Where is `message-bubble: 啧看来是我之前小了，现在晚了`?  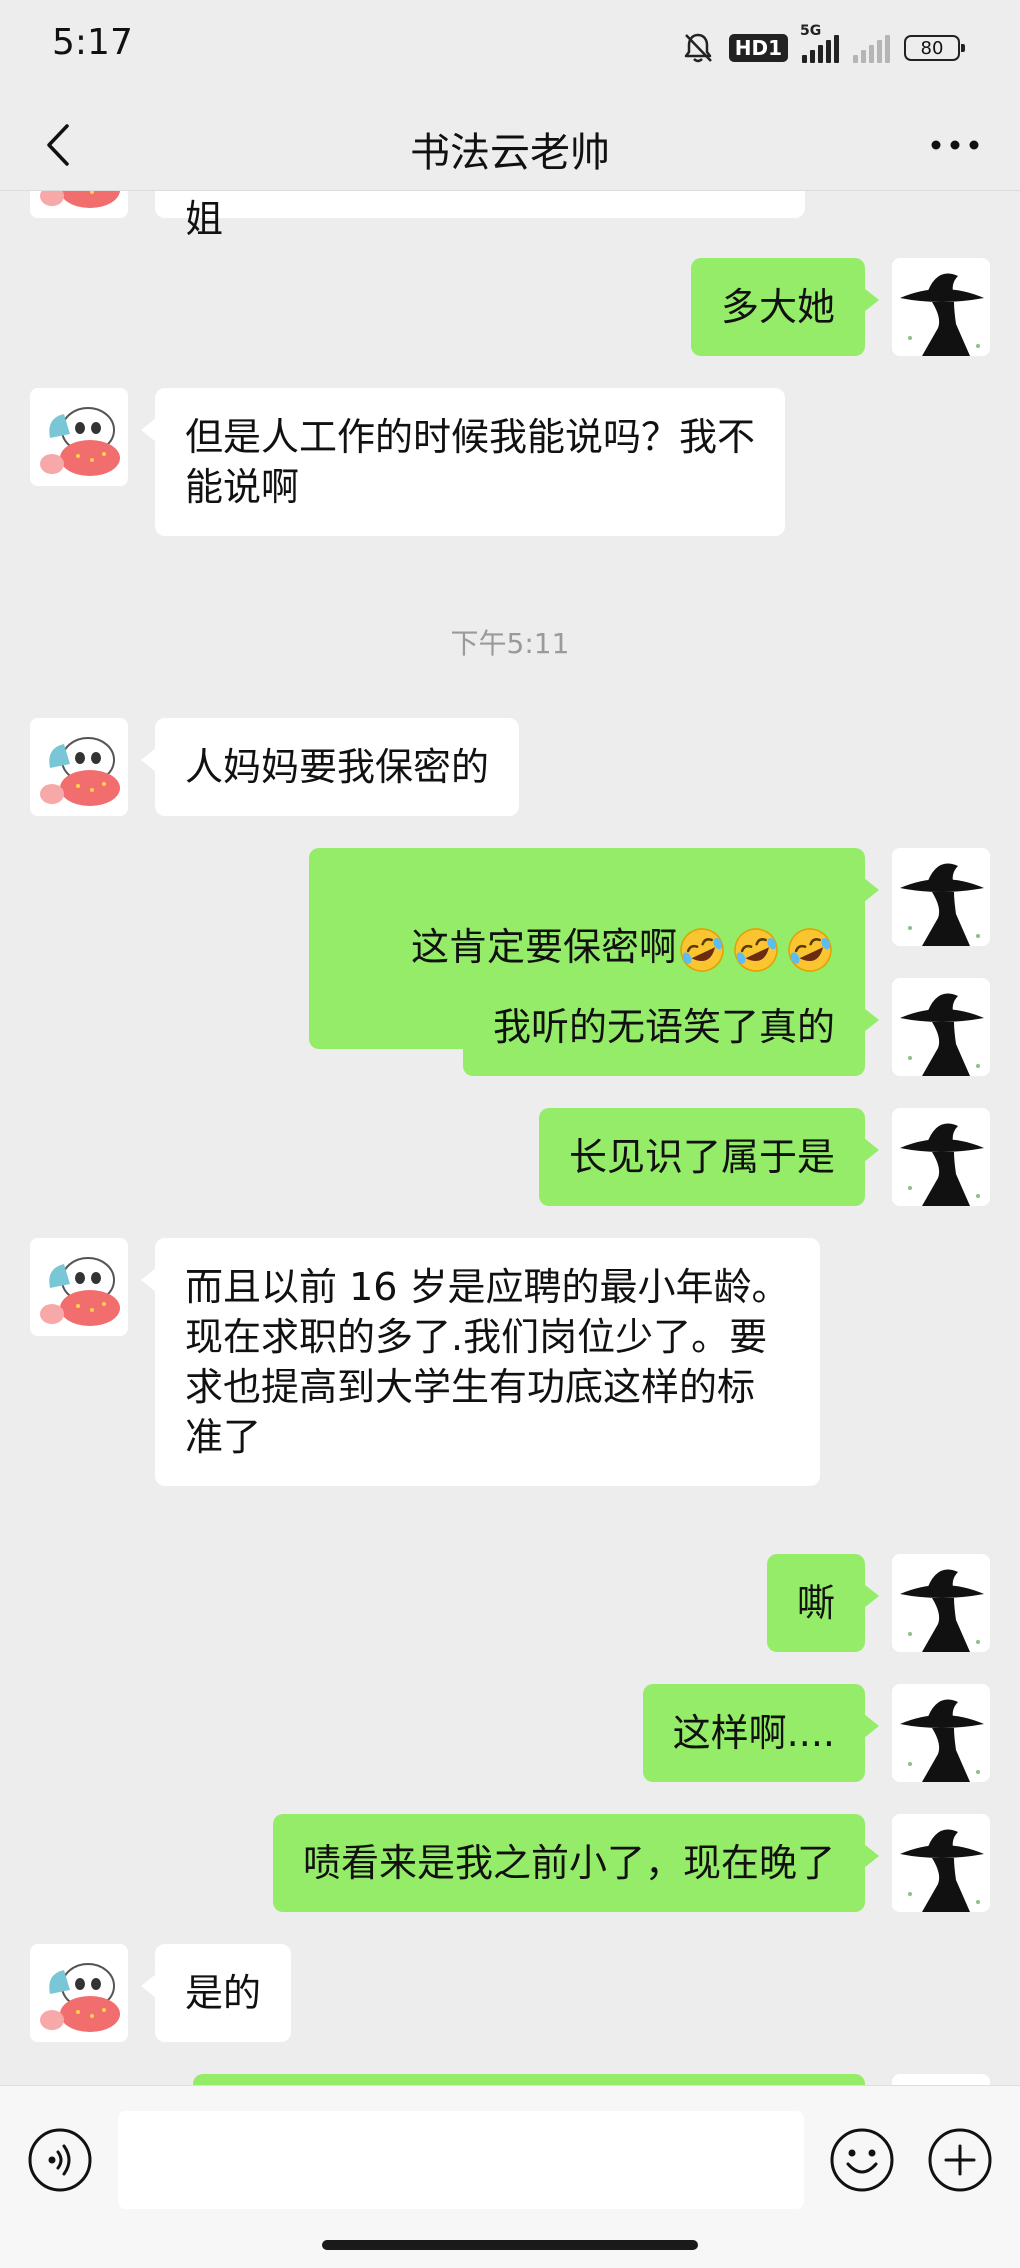
message-bubble: 啧看来是我之前小了，现在晚了 is located at coordinates (576, 1863).